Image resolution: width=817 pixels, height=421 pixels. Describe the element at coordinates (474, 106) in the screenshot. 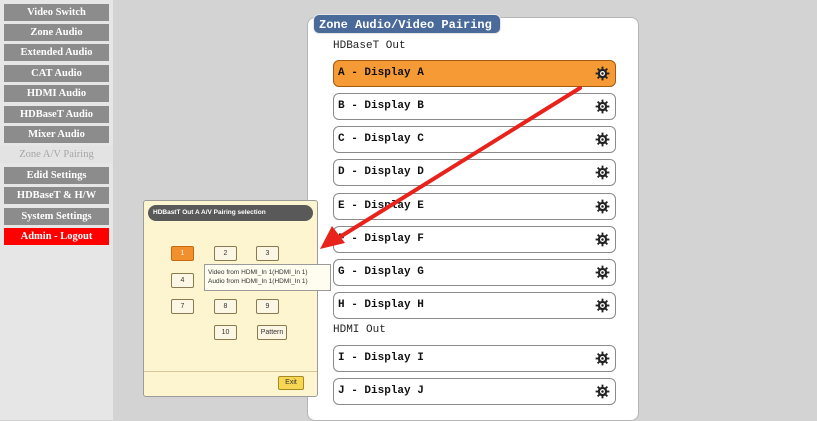

I see `zone-button-b: B - Display B` at that location.